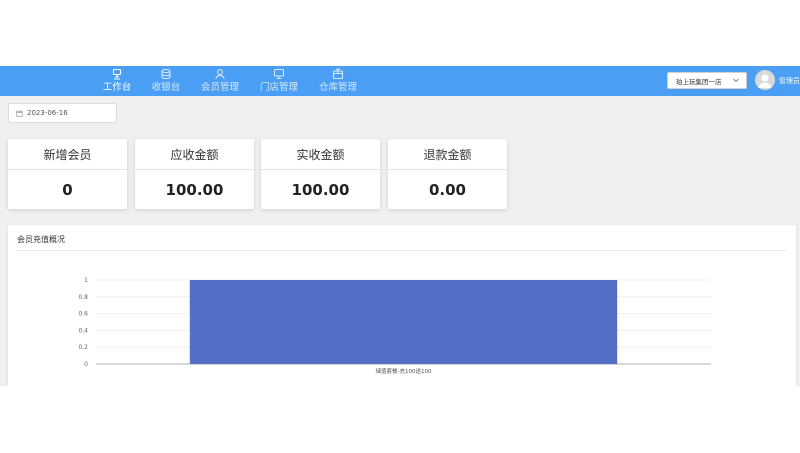 The image size is (800, 453). Describe the element at coordinates (117, 81) in the screenshot. I see `nav-item-workbench: 工作台` at that location.